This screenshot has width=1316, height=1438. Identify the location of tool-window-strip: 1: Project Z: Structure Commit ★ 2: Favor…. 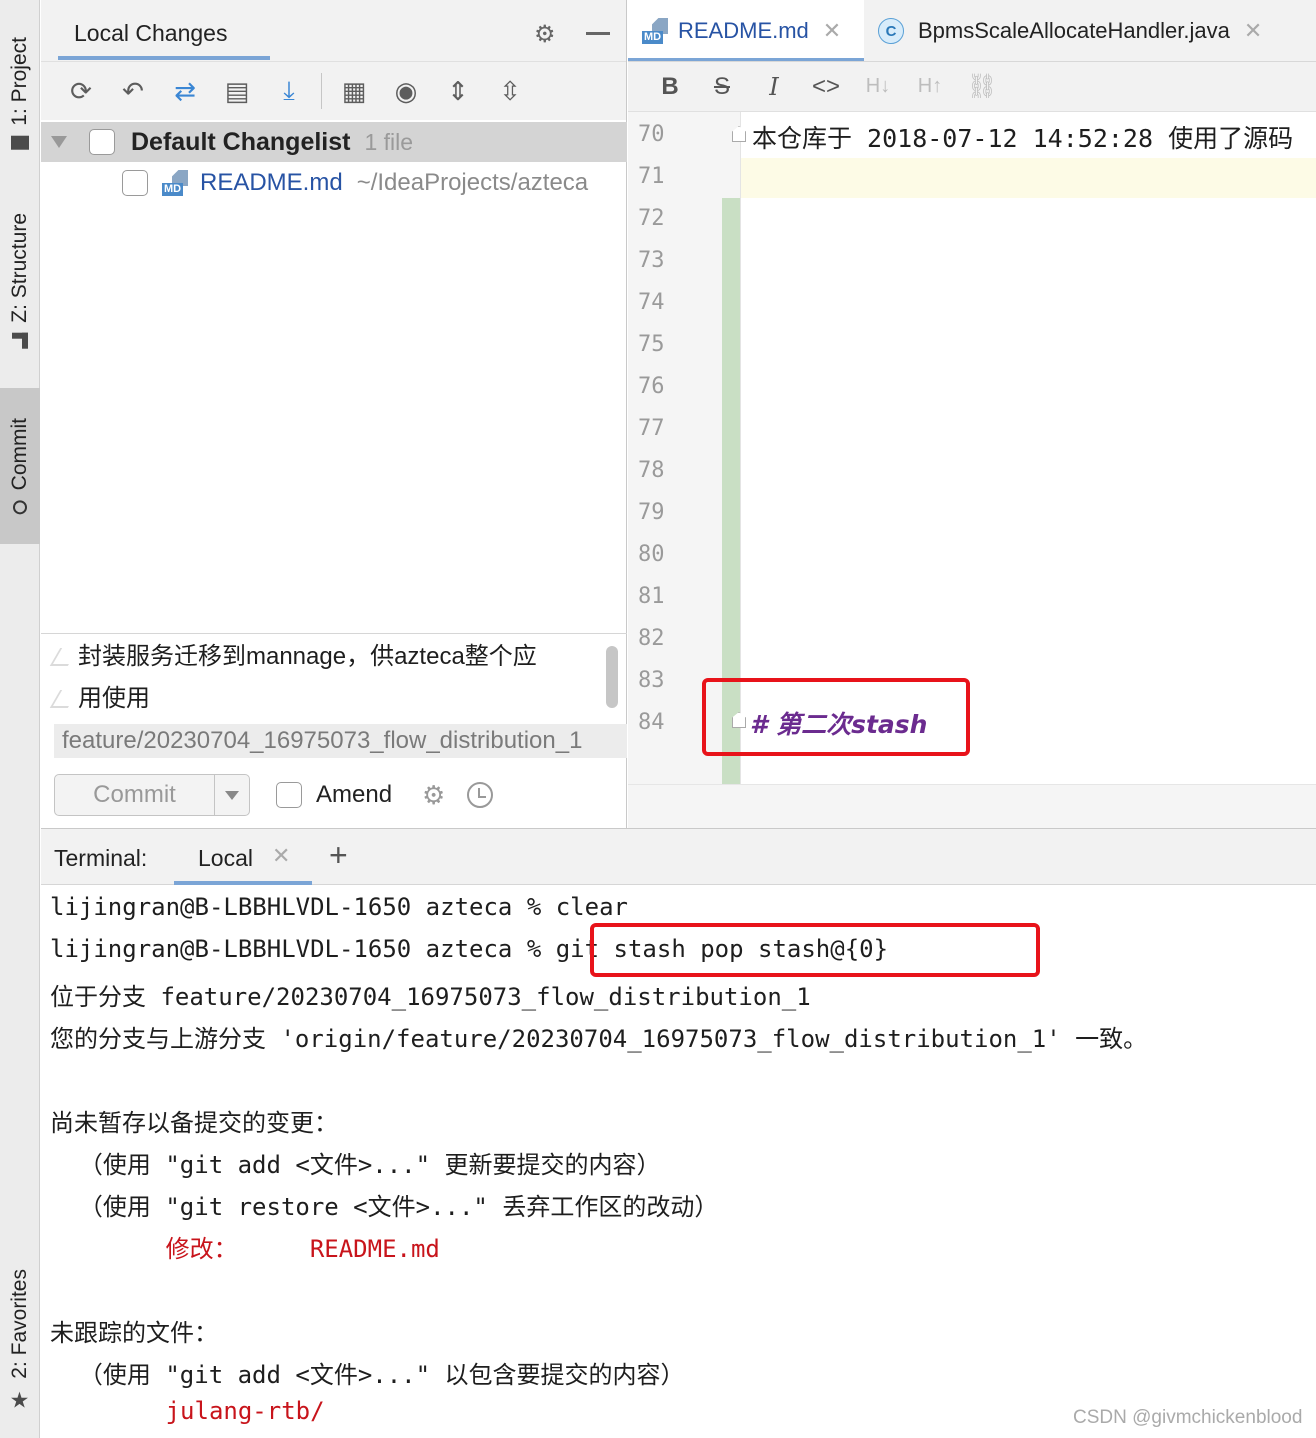
(20, 719).